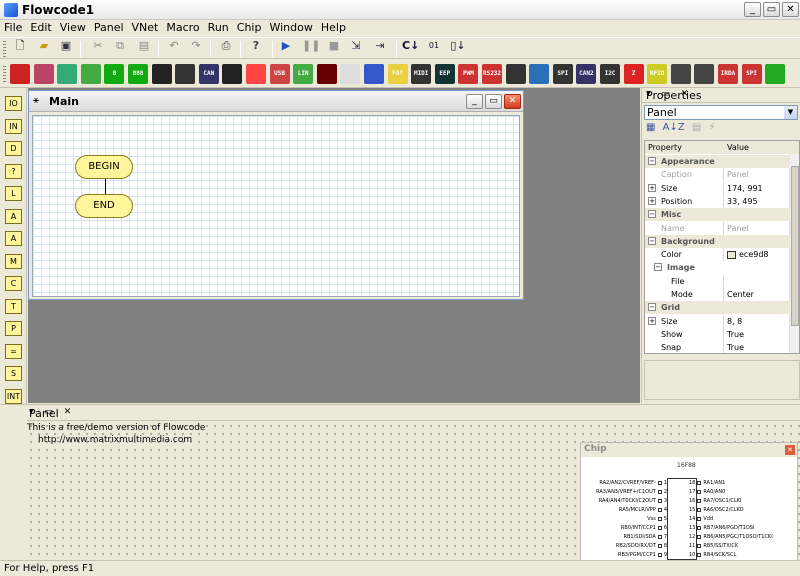  Describe the element at coordinates (740, 294) in the screenshot. I see `property-value: Center` at that location.